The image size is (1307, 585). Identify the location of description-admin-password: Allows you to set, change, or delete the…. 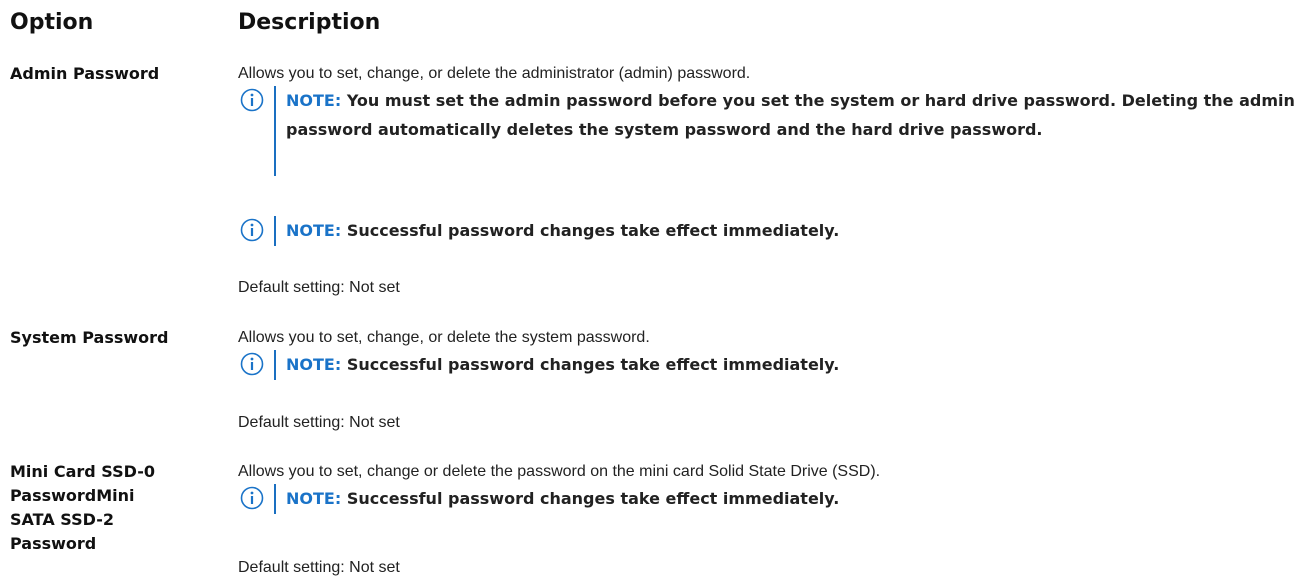
(494, 73).